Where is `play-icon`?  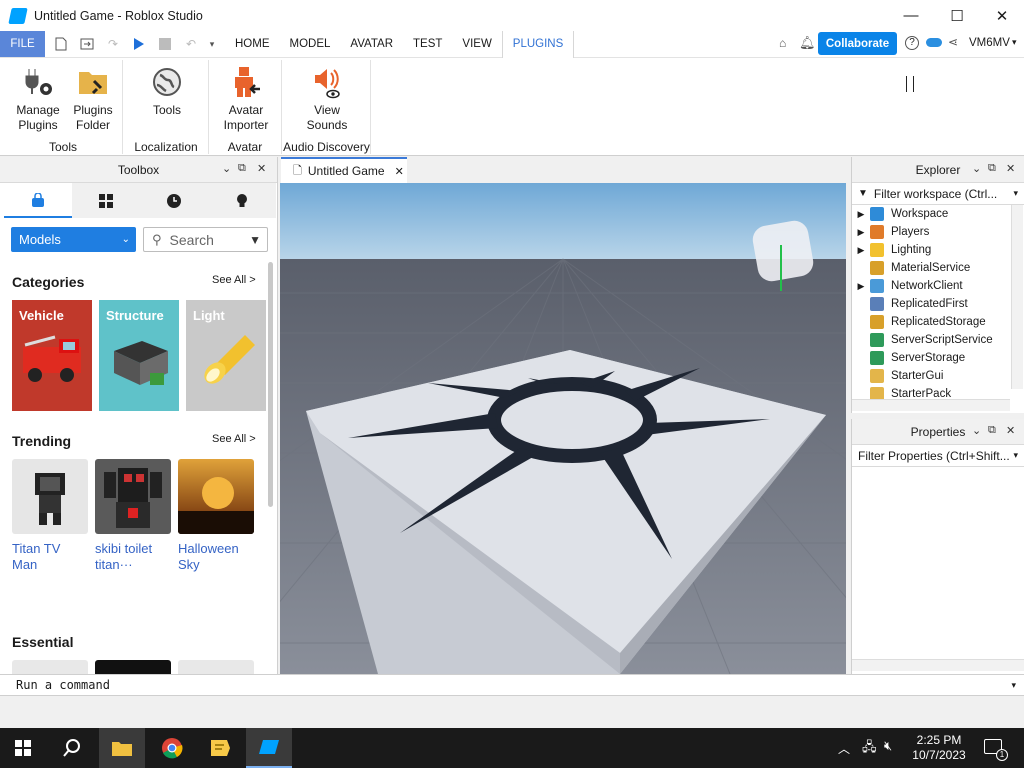
play-icon is located at coordinates (139, 44).